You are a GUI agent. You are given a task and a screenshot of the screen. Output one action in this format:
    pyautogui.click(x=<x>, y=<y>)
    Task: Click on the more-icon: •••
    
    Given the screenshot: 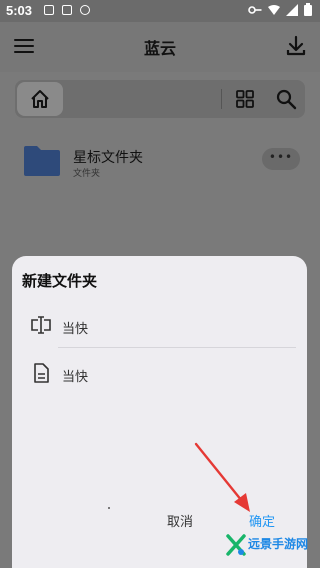 What is the action you would take?
    pyautogui.click(x=281, y=157)
    